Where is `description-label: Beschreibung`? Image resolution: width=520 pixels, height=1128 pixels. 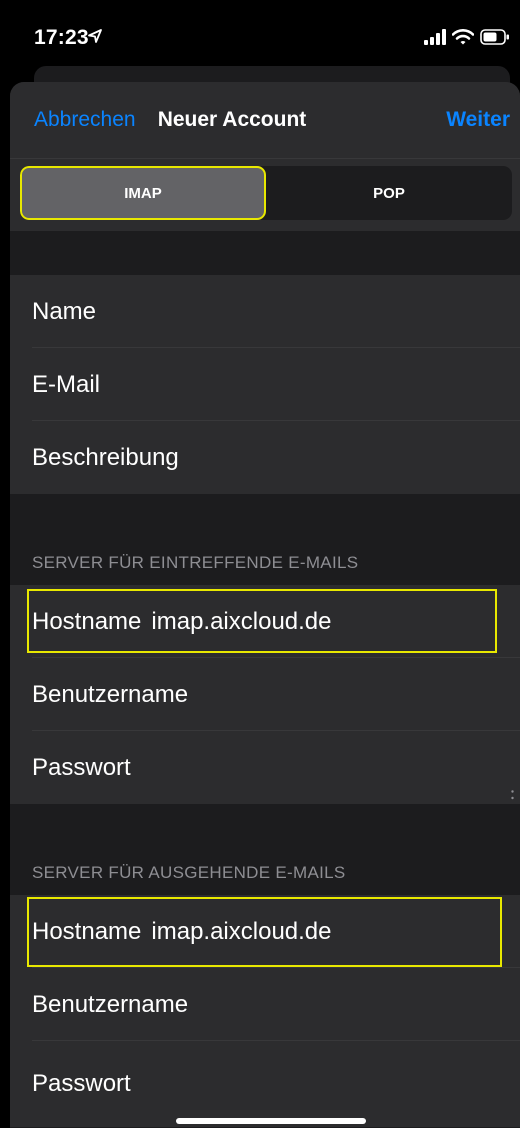 description-label: Beschreibung is located at coordinates (105, 457).